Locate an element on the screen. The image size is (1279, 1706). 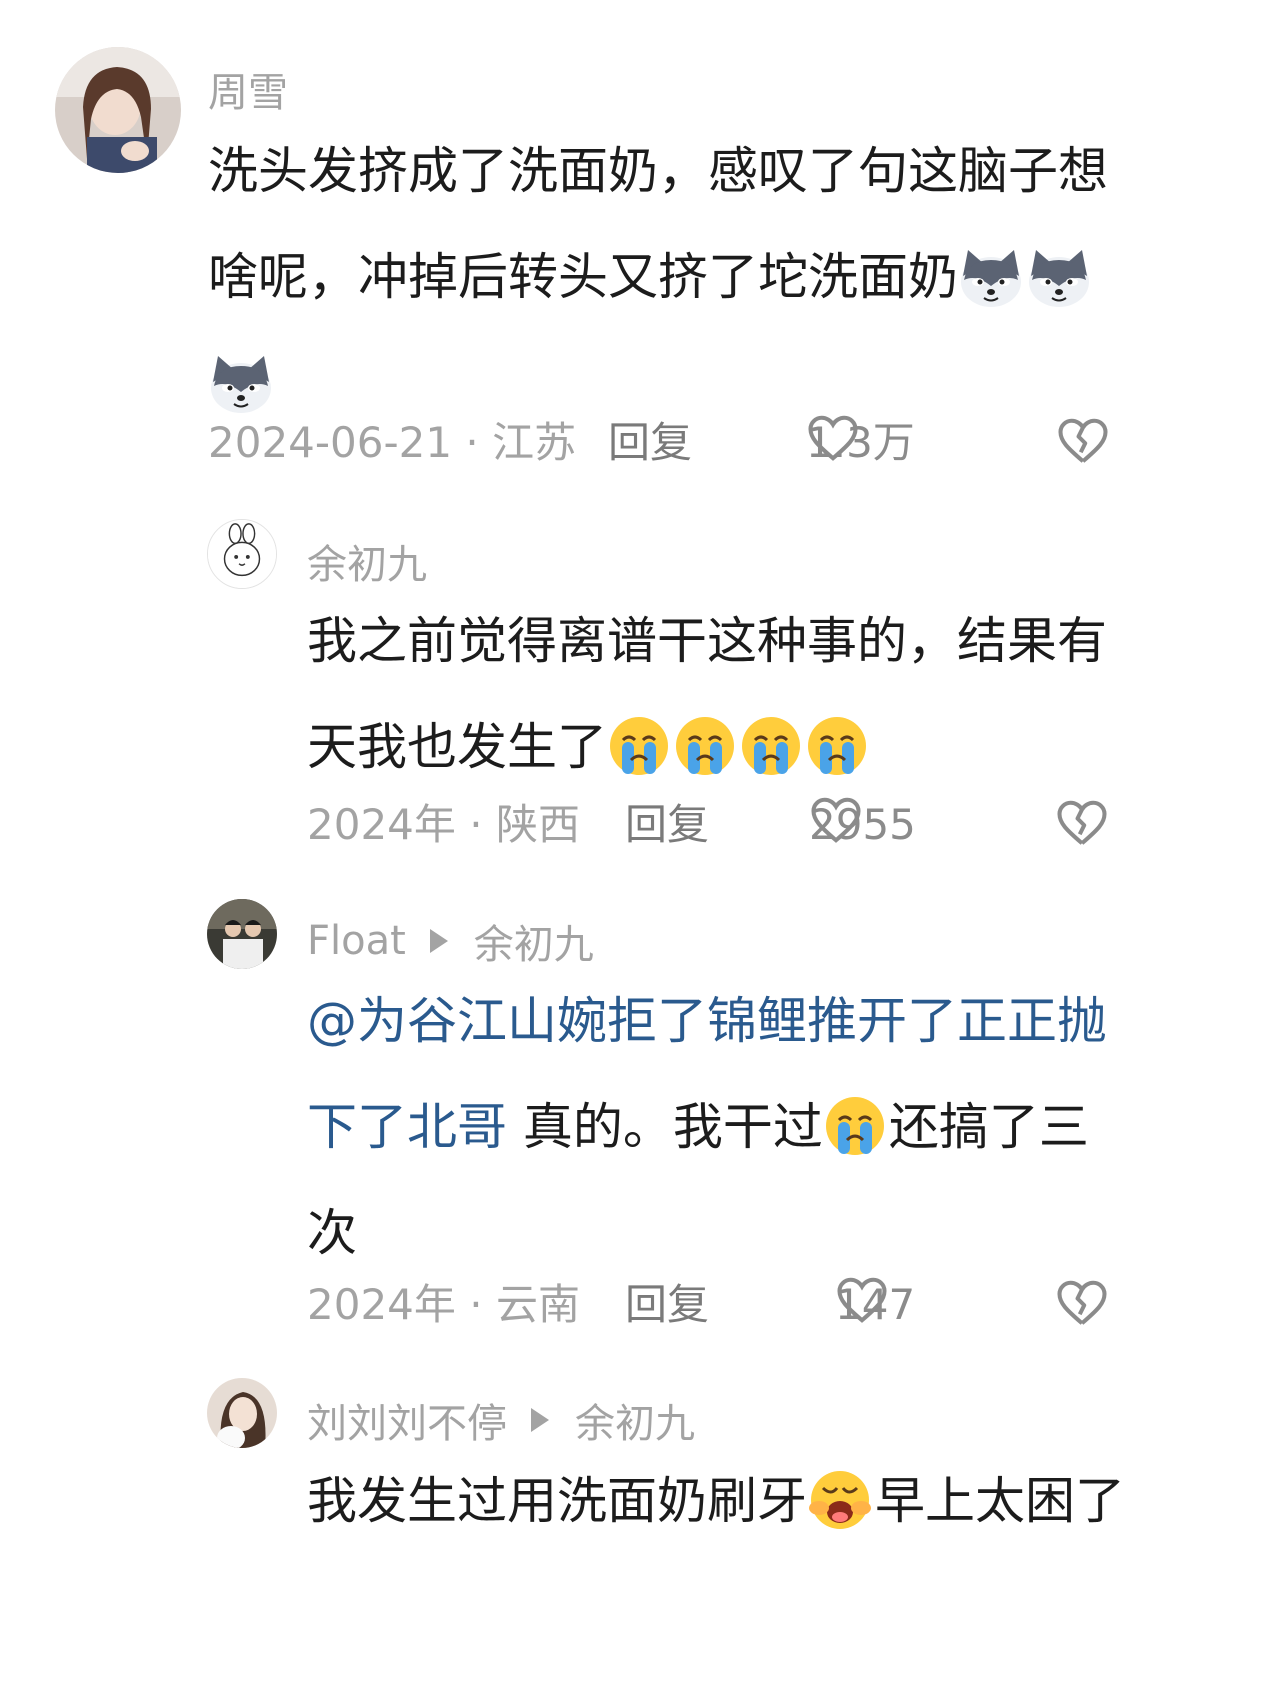
comment-author: 刘刘刘不停 余初九 is located at coordinates (501, 1420).